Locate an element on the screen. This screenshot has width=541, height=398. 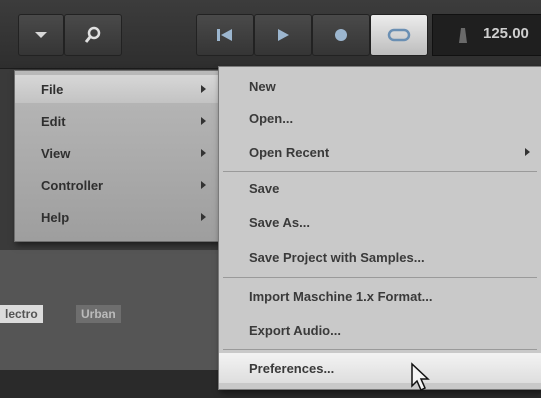
menu-item-help: Help is located at coordinates (117, 217).